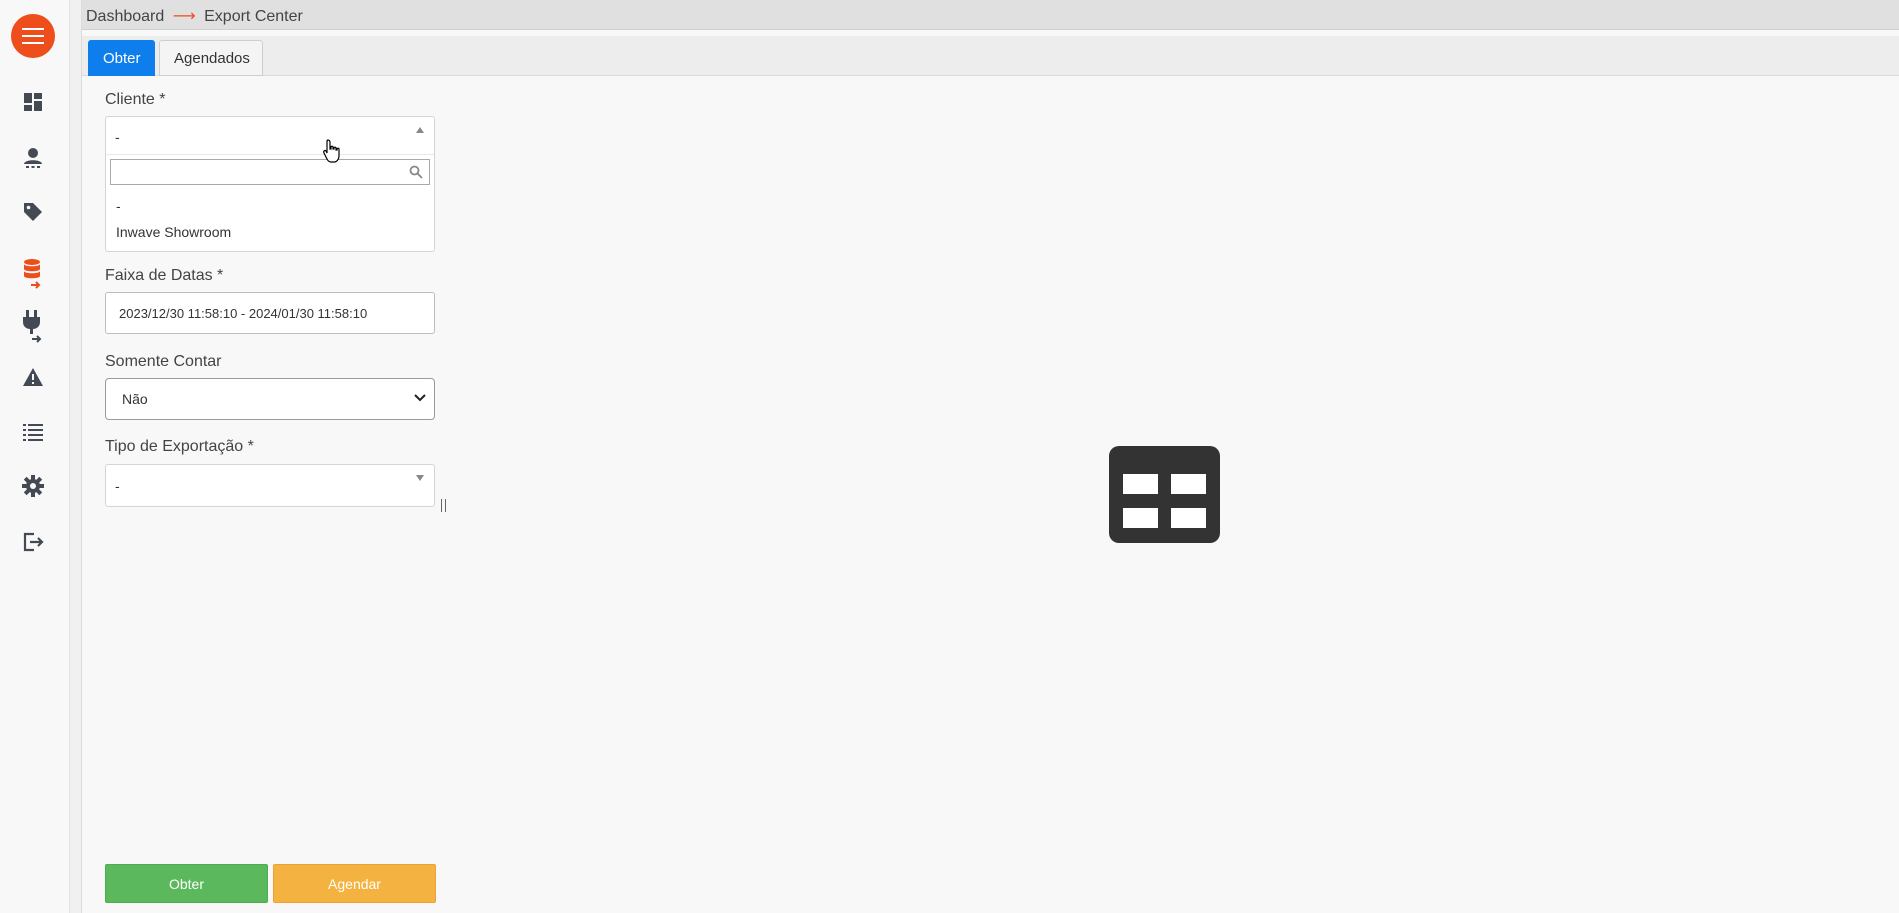 Image resolution: width=1899 pixels, height=913 pixels. I want to click on sidebar-item-tags, so click(33, 212).